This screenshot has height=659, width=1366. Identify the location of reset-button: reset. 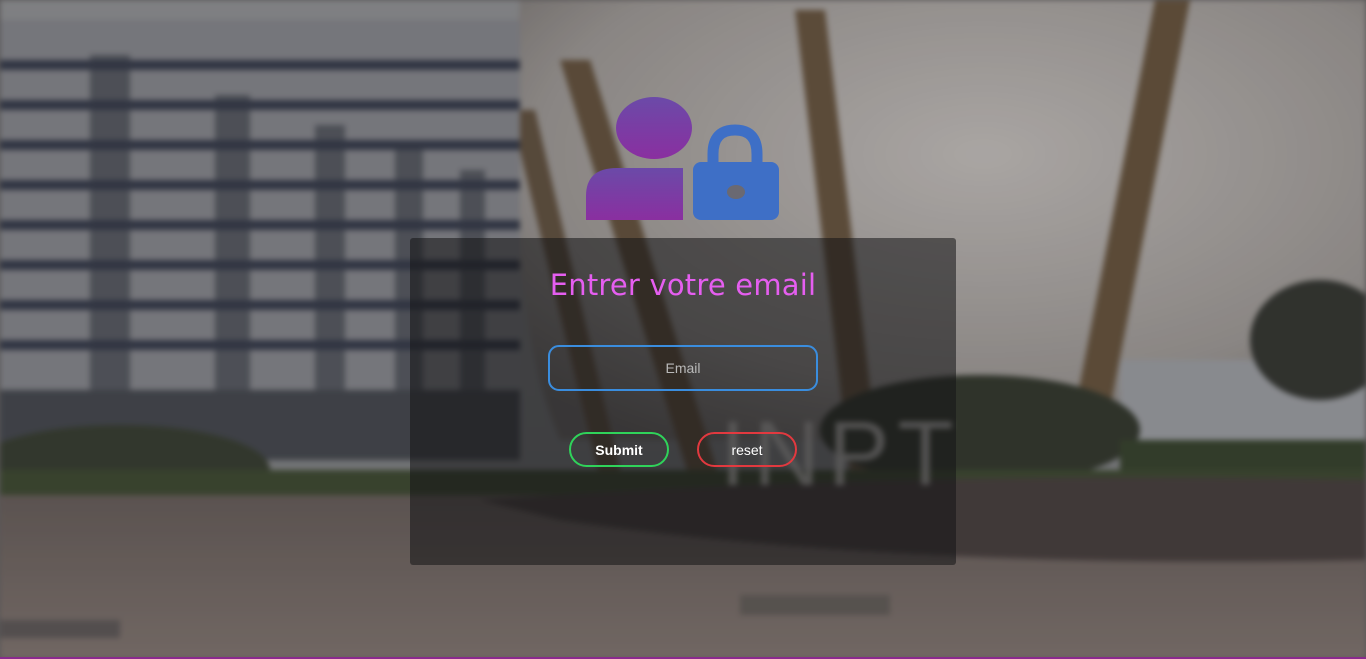
(747, 449).